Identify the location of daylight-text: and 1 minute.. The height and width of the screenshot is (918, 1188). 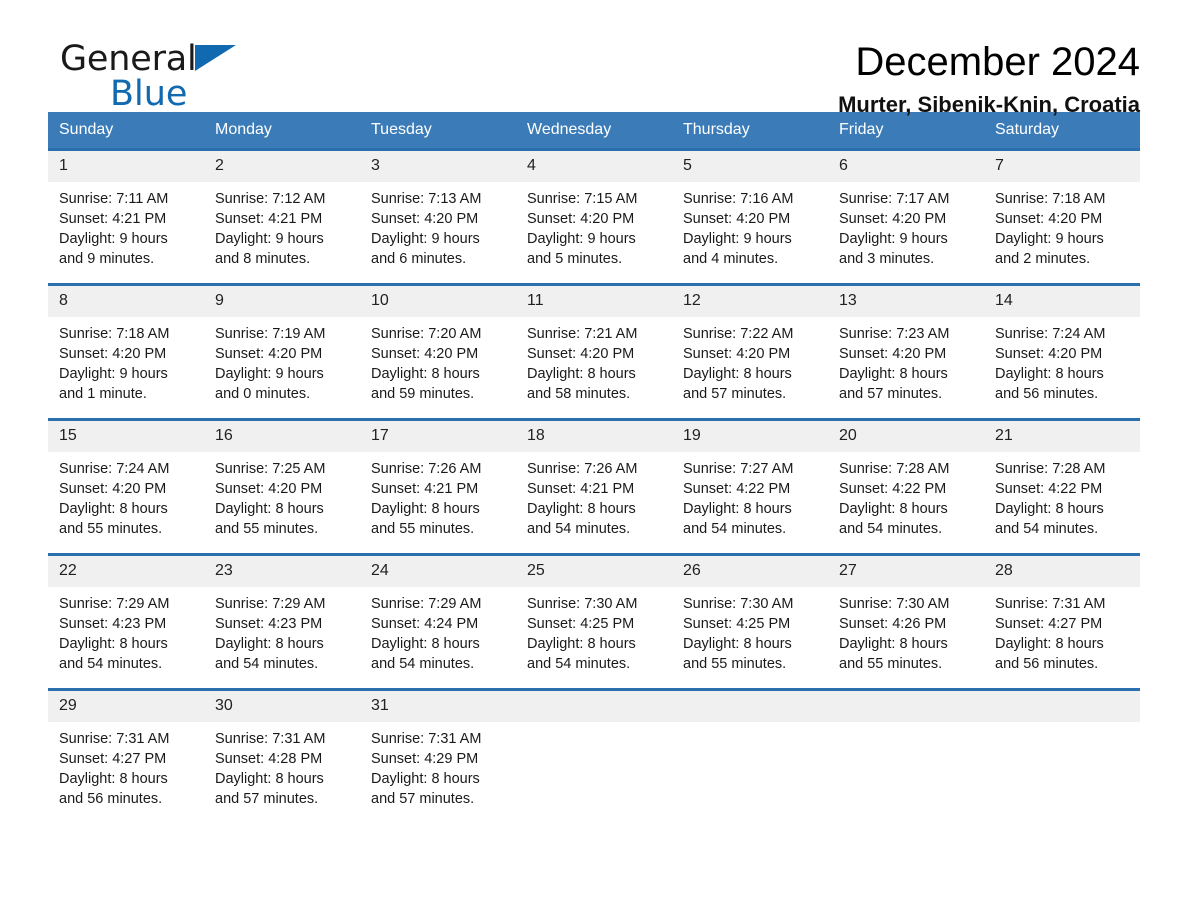
(103, 394).